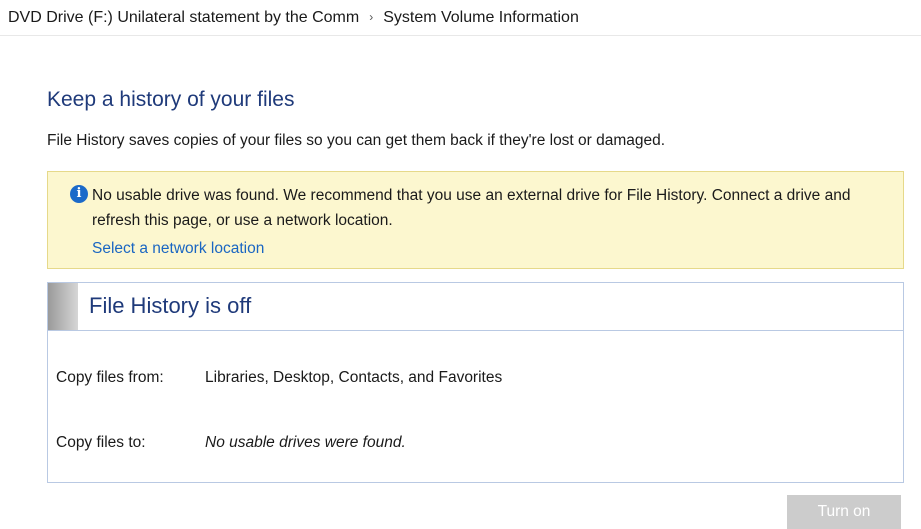  What do you see at coordinates (371, 16) in the screenshot?
I see `chevron-right-icon: ›` at bounding box center [371, 16].